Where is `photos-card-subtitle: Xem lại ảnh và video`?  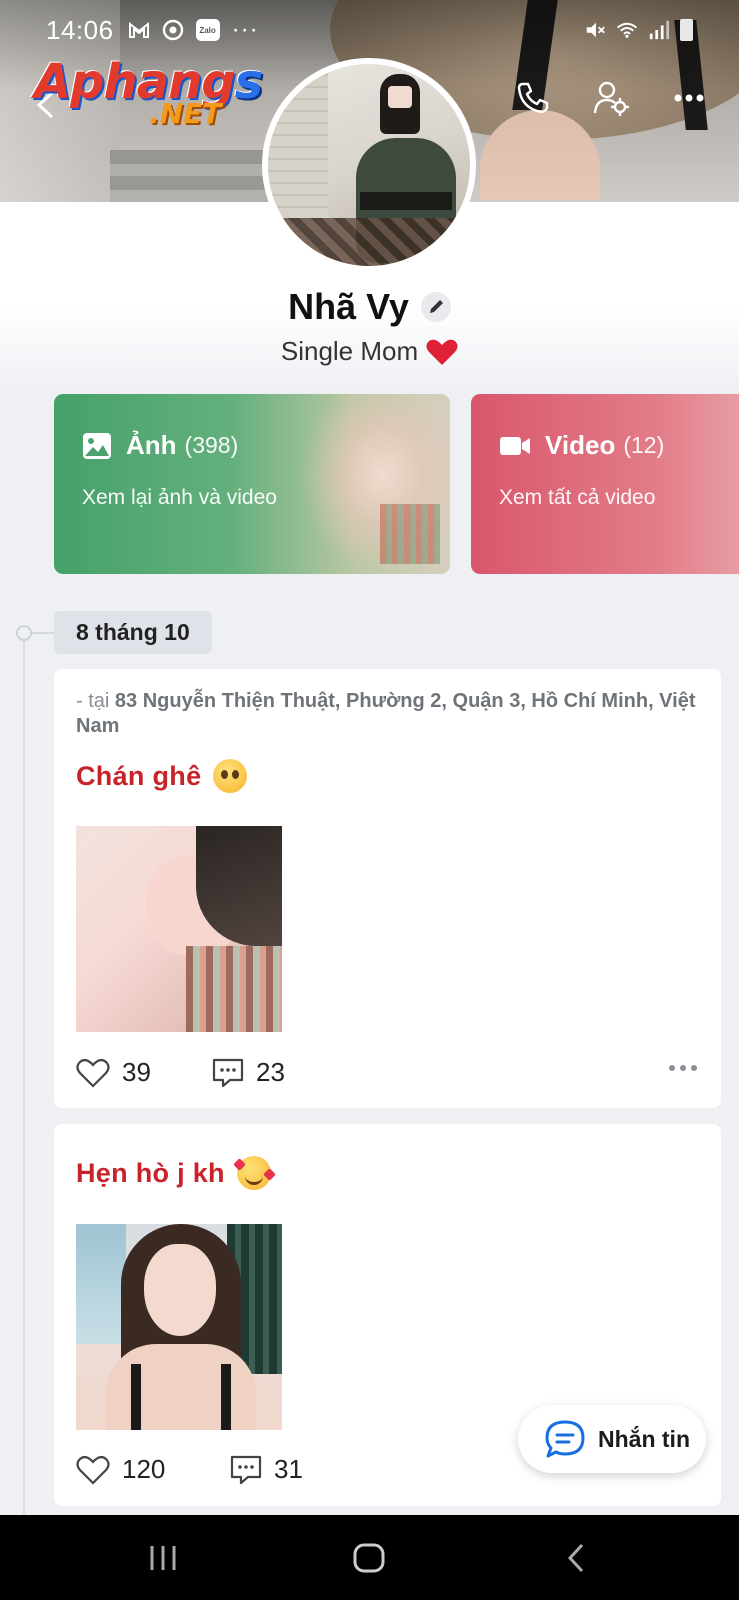
photos-card-subtitle: Xem lại ảnh và video is located at coordinates (179, 497).